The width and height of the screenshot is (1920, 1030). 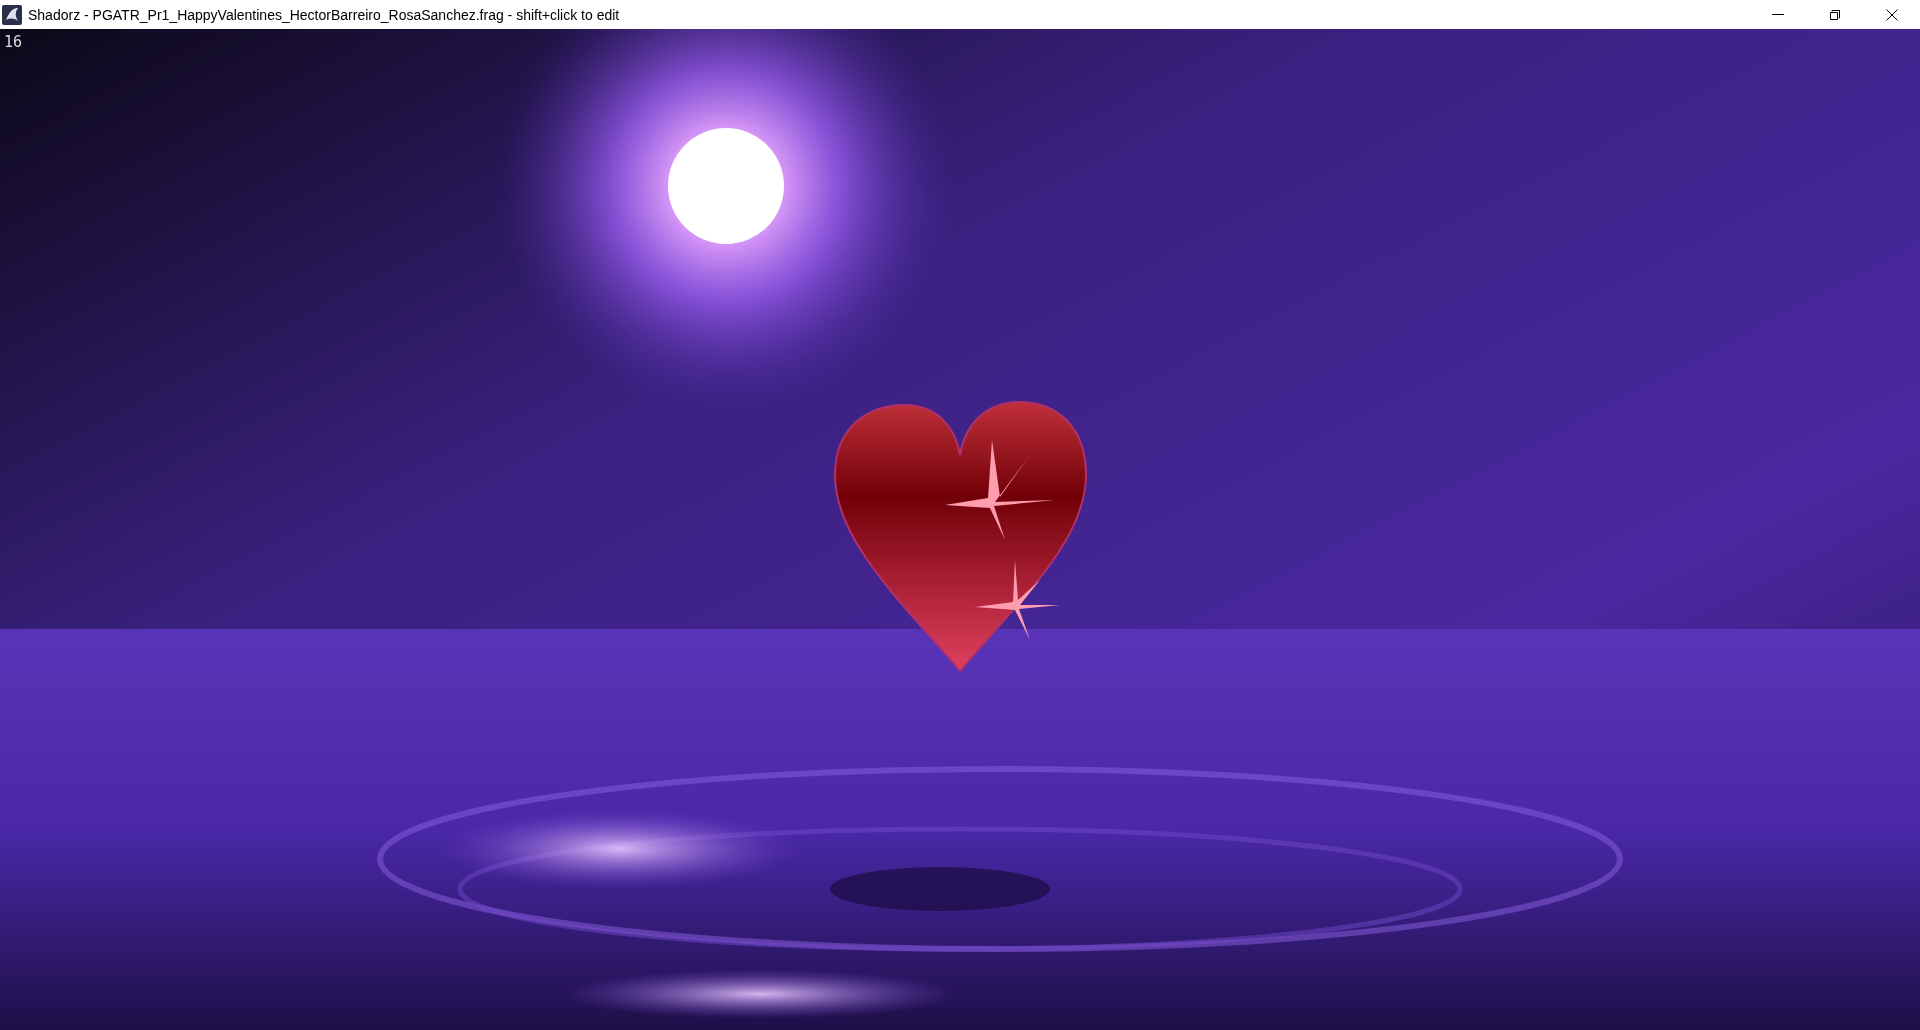 I want to click on fps-counter: 16, so click(x=13, y=42).